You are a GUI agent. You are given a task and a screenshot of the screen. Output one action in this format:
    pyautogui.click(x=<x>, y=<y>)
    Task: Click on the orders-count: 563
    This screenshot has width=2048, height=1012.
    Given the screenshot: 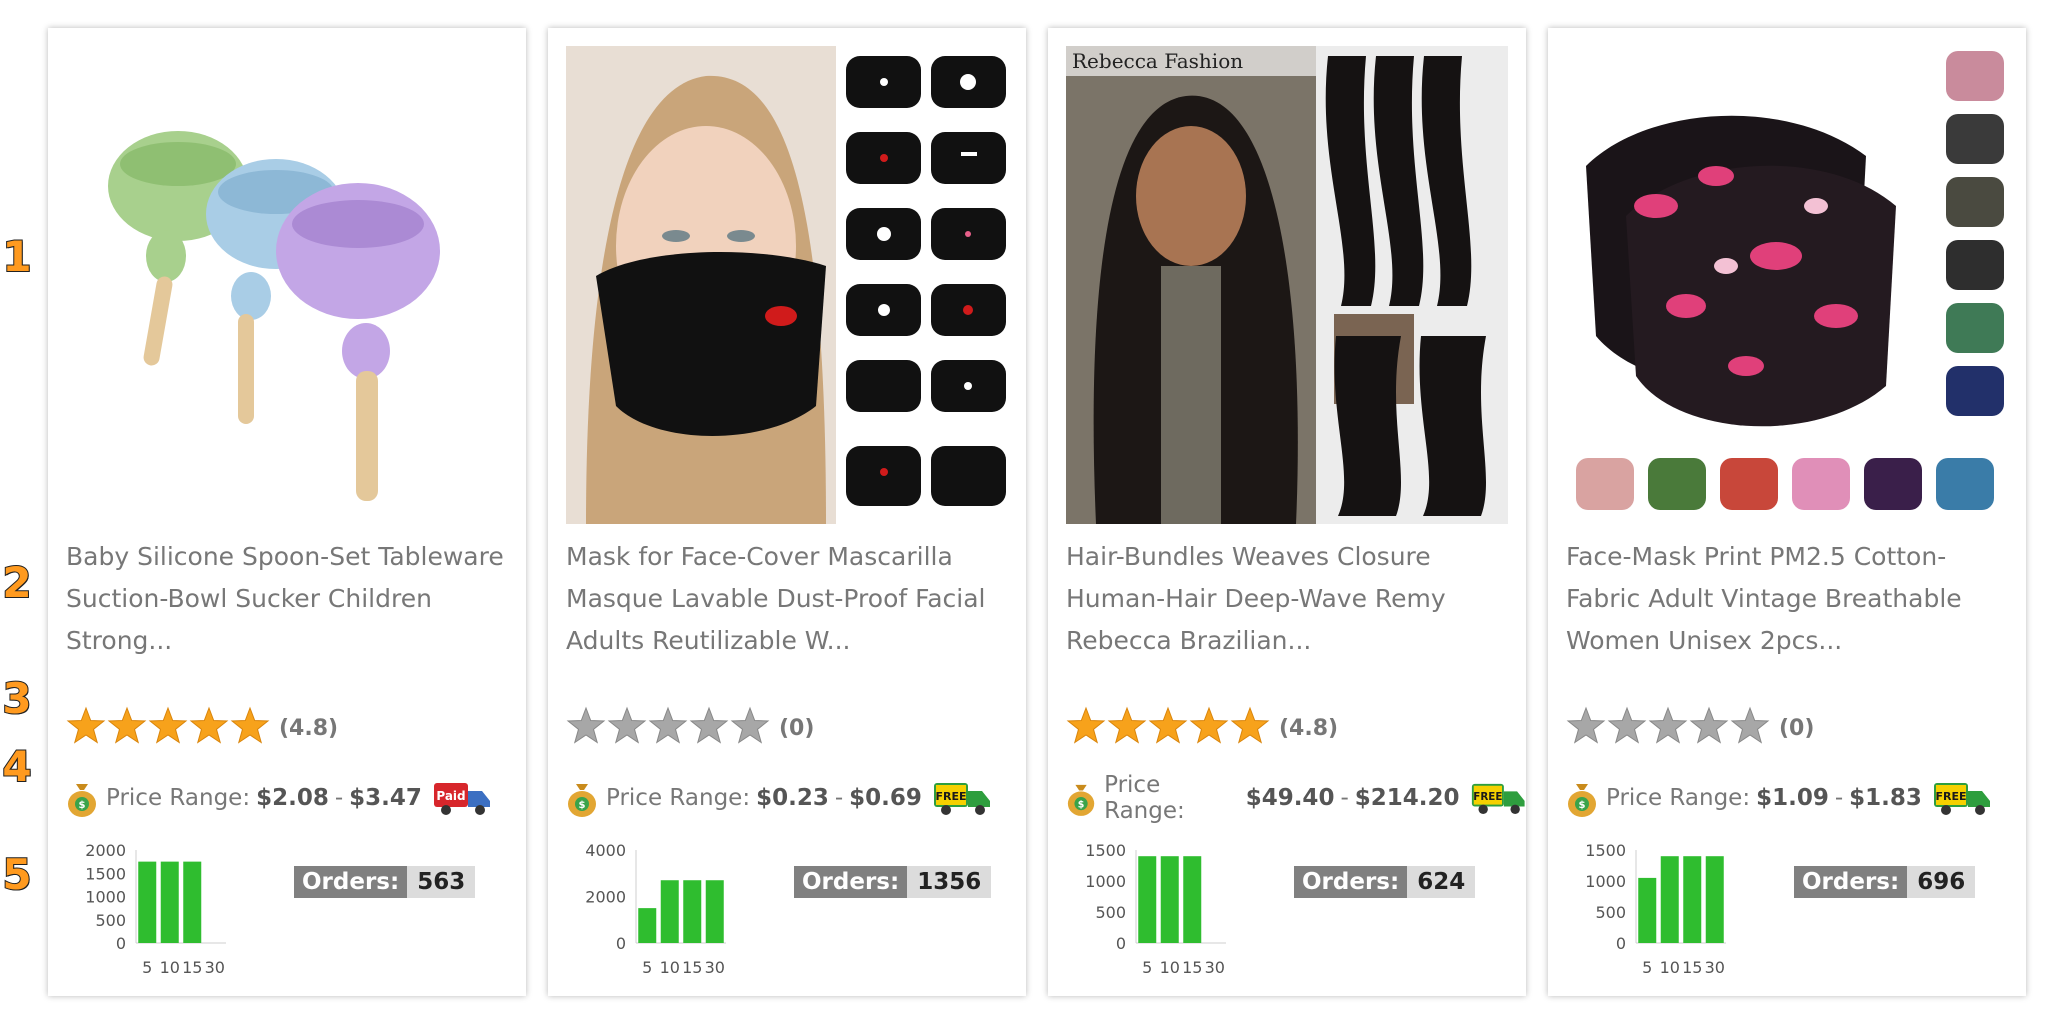 What is the action you would take?
    pyautogui.click(x=441, y=882)
    